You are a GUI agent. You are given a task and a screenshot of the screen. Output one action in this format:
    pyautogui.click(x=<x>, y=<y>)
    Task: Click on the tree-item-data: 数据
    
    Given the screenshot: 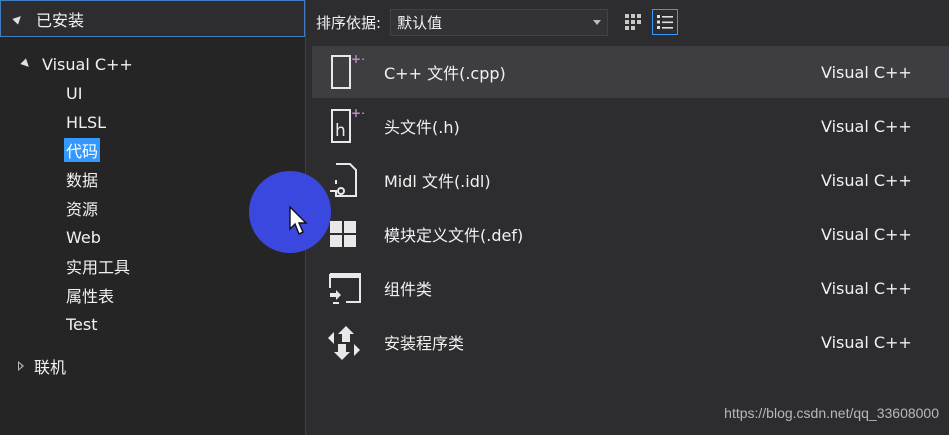 What is the action you would take?
    pyautogui.click(x=82, y=179)
    